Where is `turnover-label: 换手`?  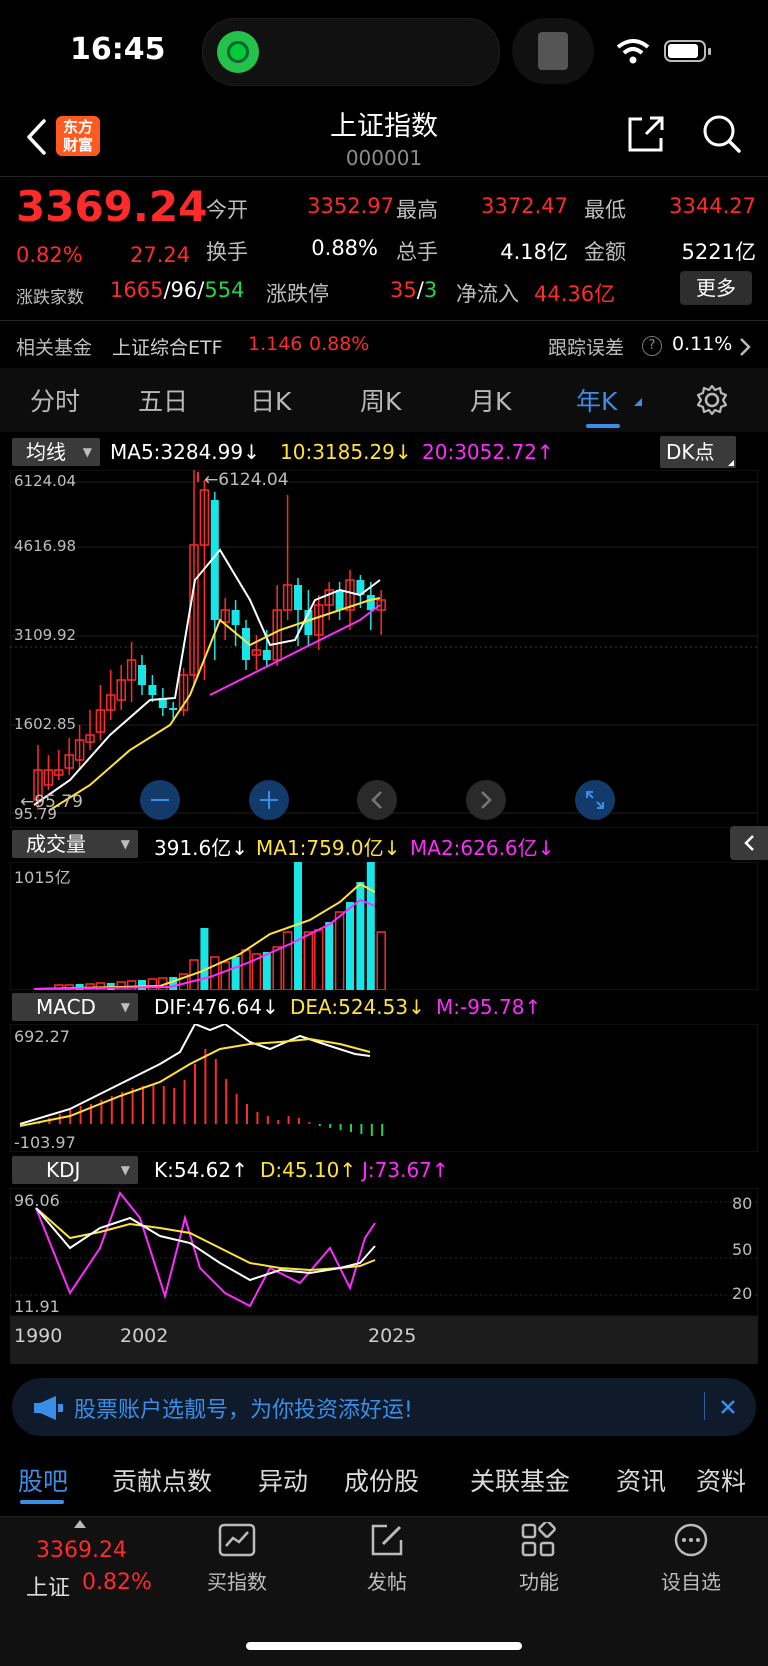
turnover-label: 换手 is located at coordinates (227, 252).